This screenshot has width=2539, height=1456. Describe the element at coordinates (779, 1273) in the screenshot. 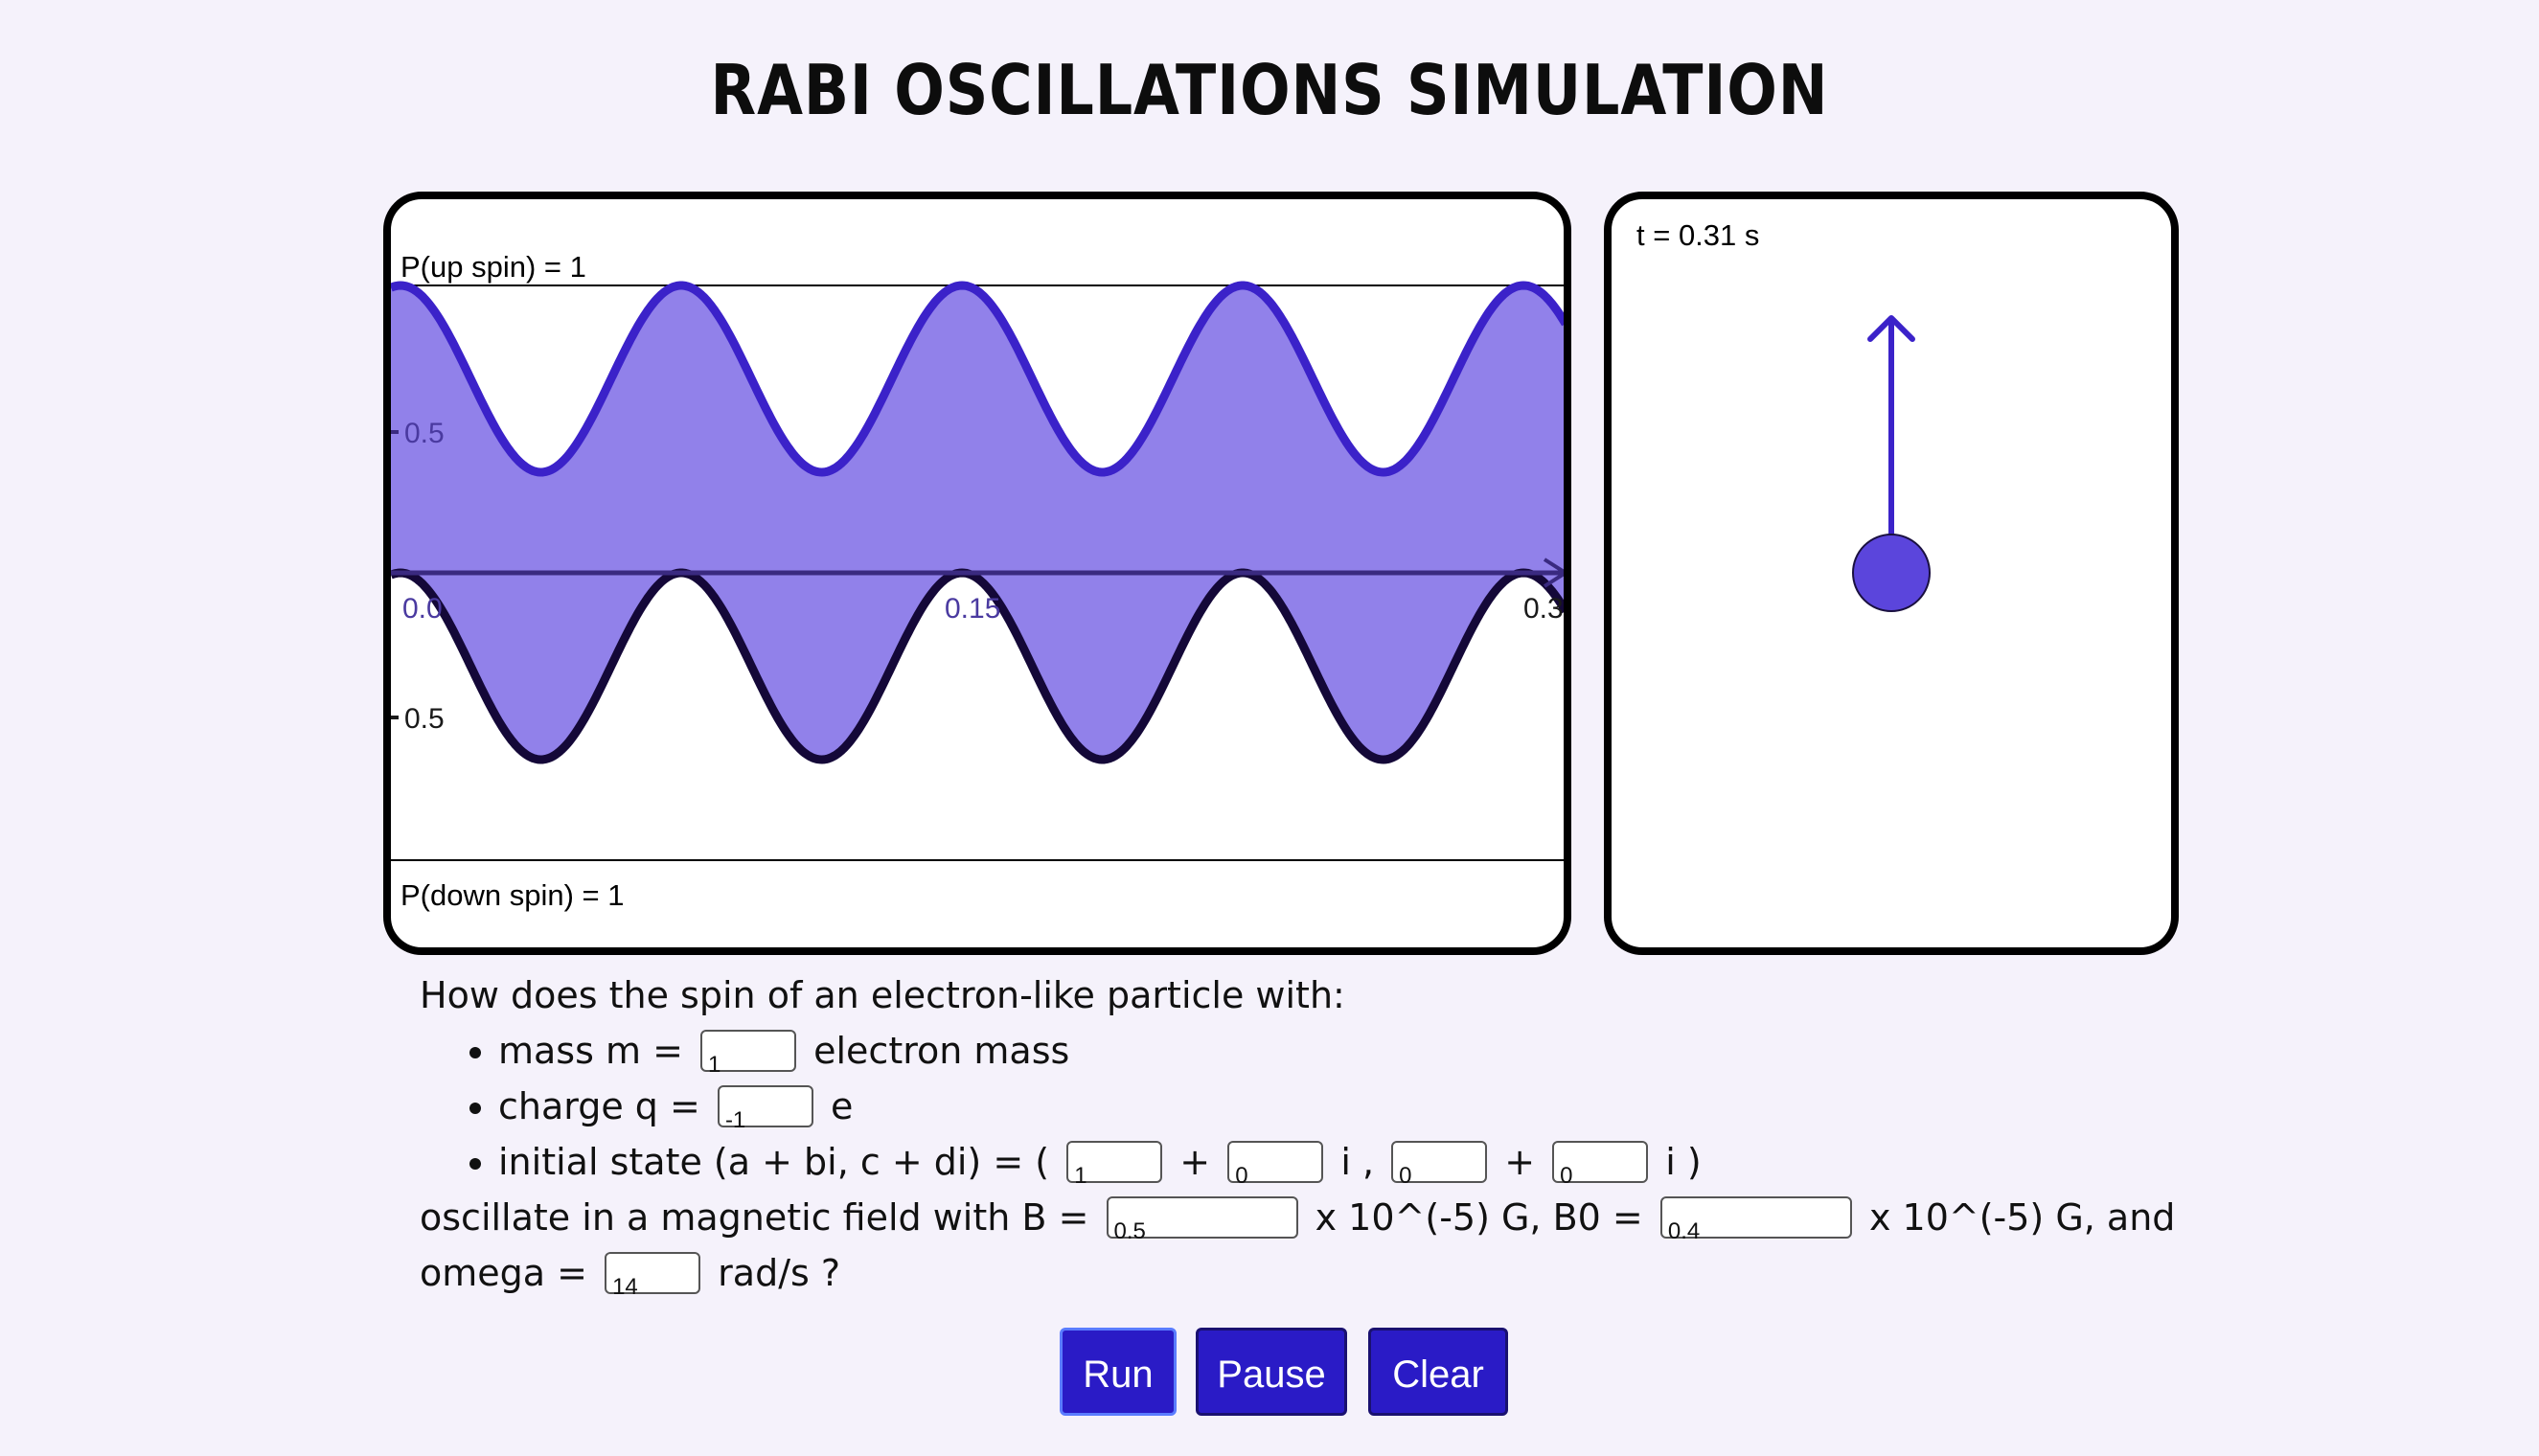

I see `omega-unit: rad/s ?` at that location.